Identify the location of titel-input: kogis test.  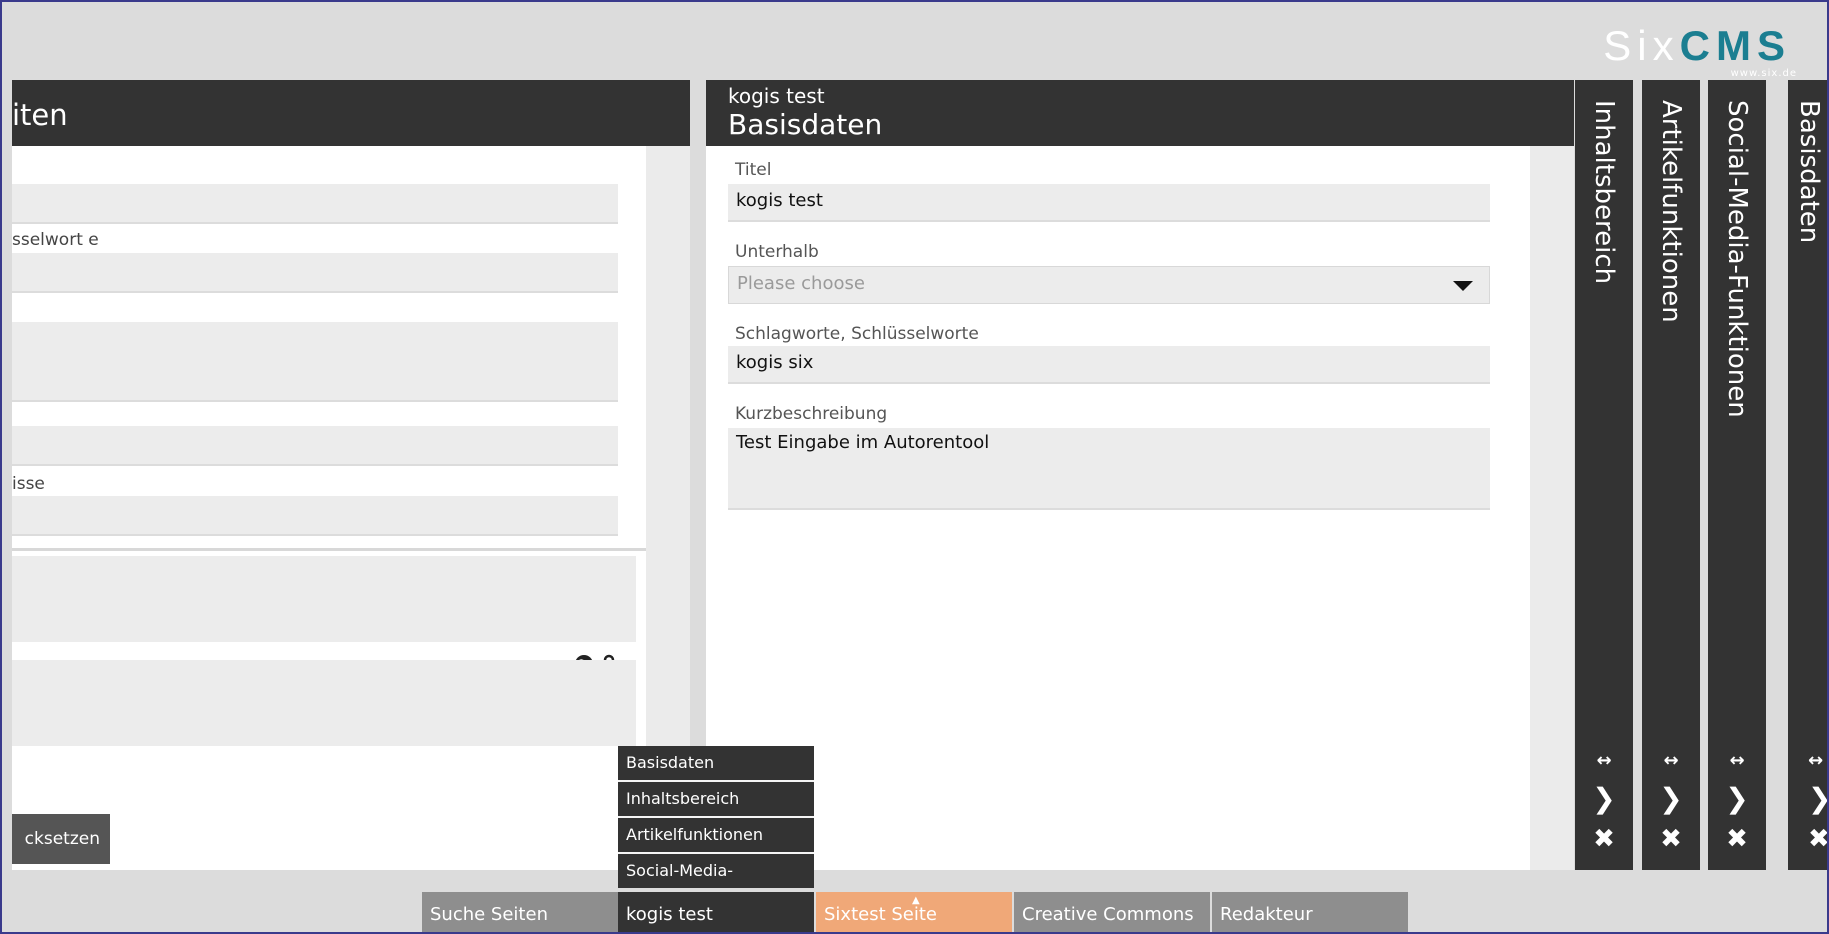
(1109, 203).